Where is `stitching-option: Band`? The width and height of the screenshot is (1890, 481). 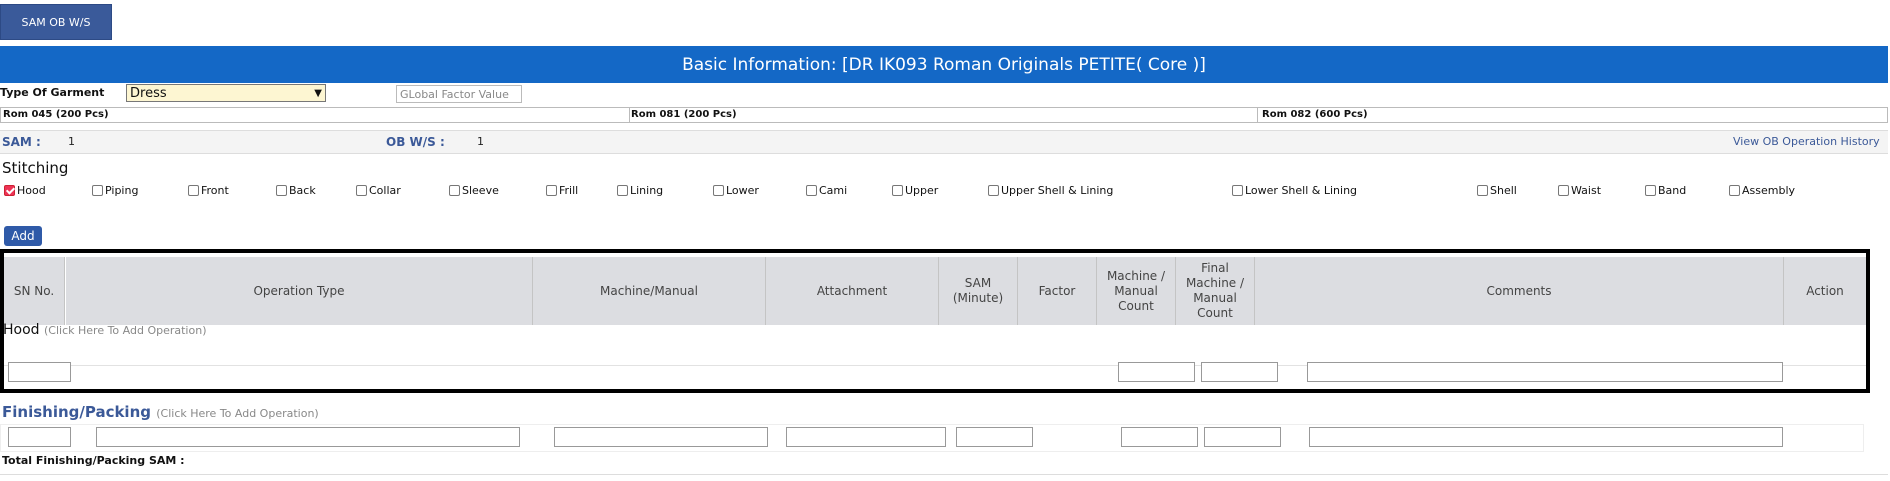
stitching-option: Band is located at coordinates (1665, 190).